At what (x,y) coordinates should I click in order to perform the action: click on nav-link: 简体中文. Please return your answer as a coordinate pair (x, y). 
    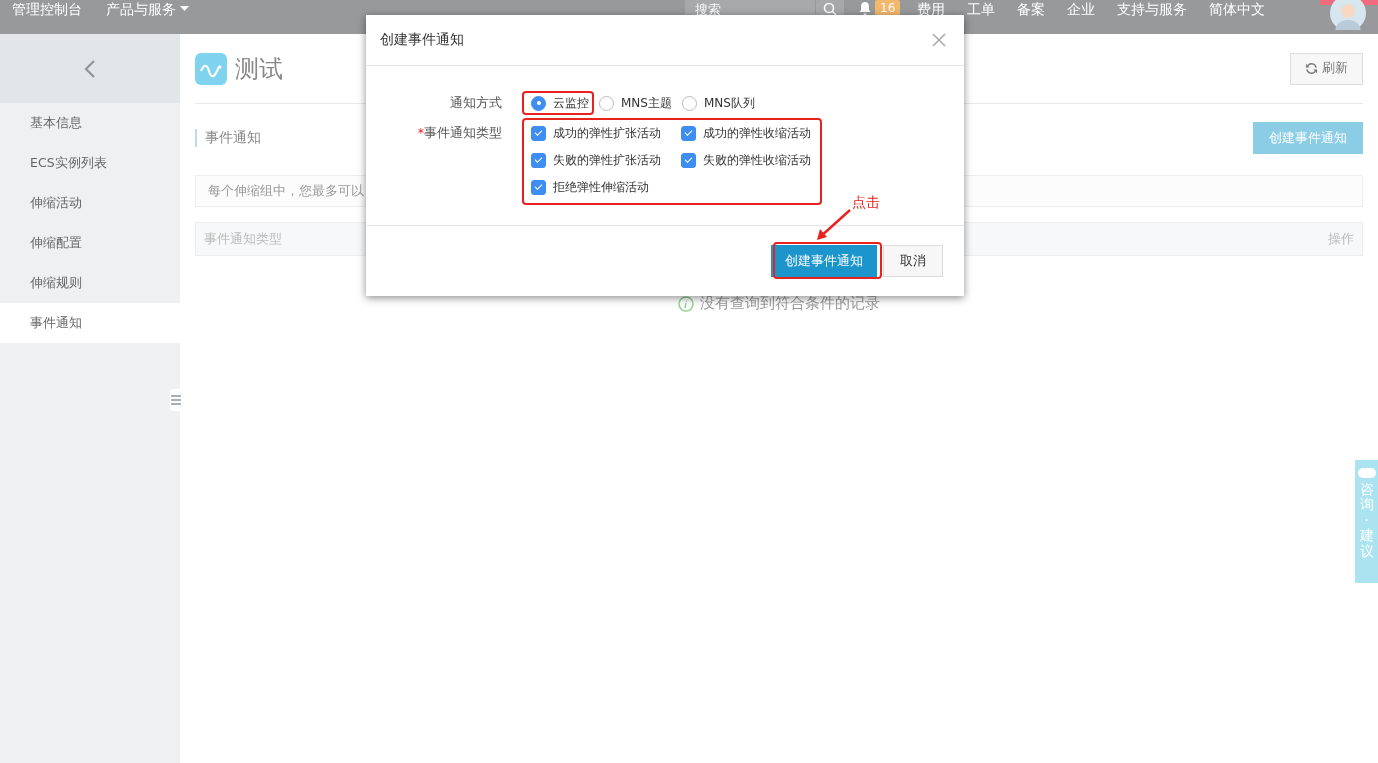
    Looking at the image, I should click on (1237, 9).